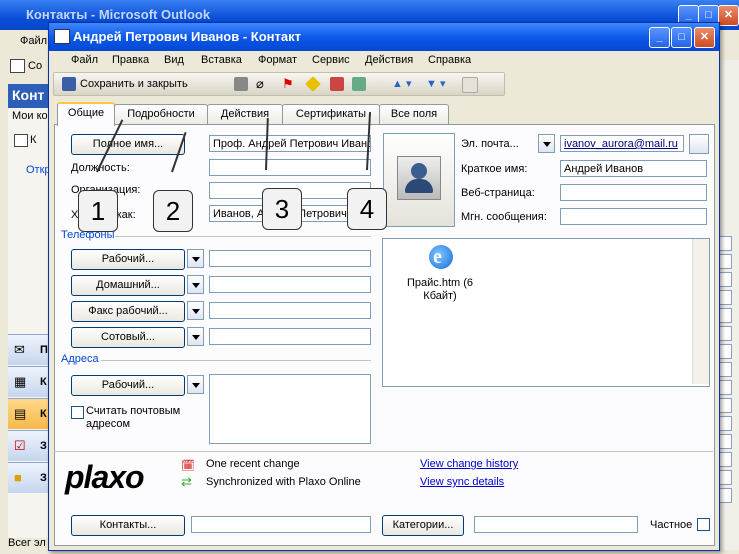  I want to click on position-field, so click(290, 167).